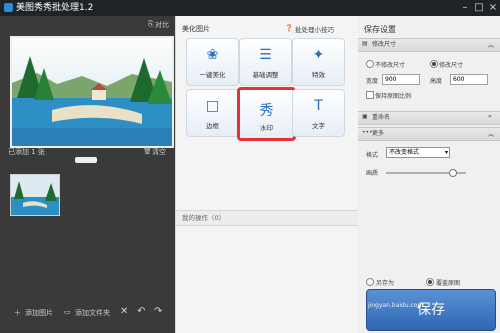 The image size is (500, 333). I want to click on redo-icon: ↷, so click(158, 311).